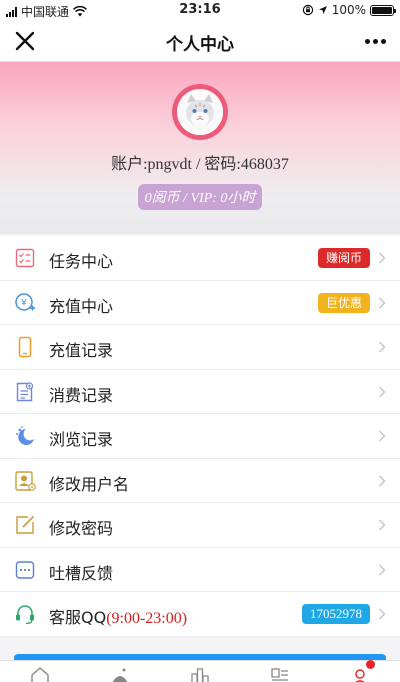 This screenshot has height=682, width=400. Describe the element at coordinates (25, 258) in the screenshot. I see `task-icon` at that location.